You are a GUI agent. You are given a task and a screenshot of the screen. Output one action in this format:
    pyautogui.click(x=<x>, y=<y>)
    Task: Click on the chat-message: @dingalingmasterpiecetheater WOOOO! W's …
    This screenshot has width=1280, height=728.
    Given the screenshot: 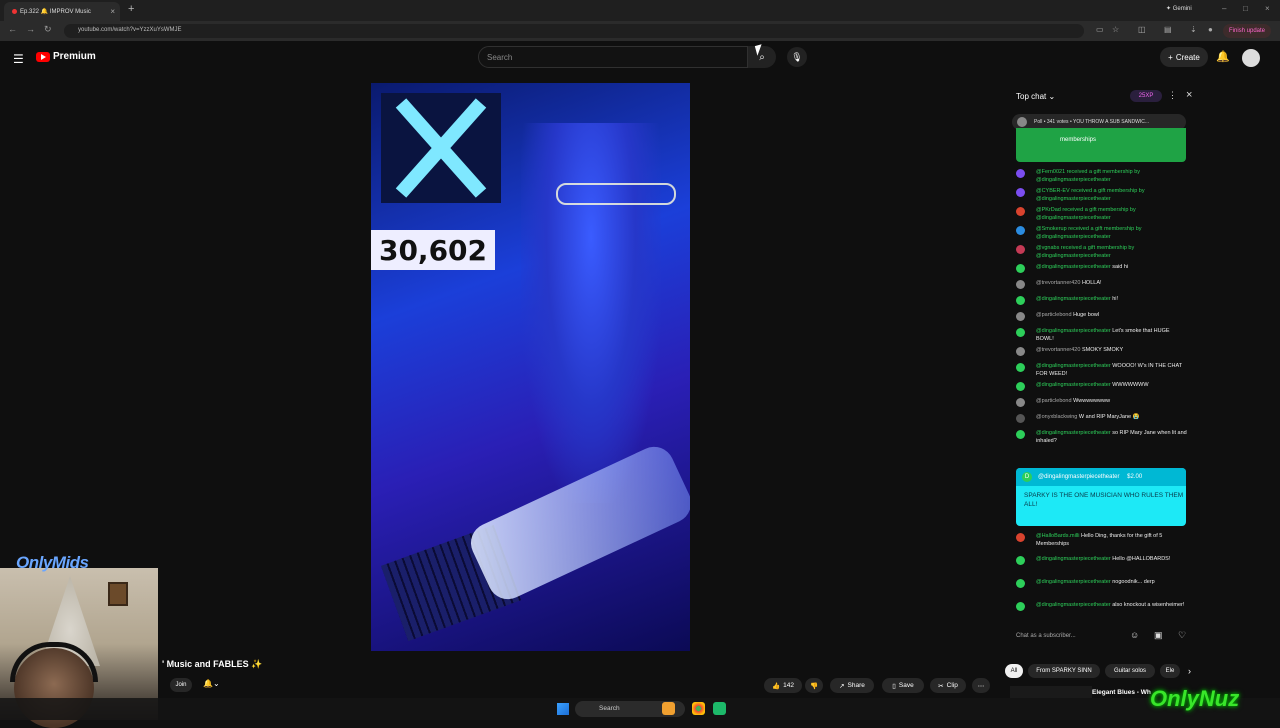 What is the action you would take?
    pyautogui.click(x=1102, y=370)
    